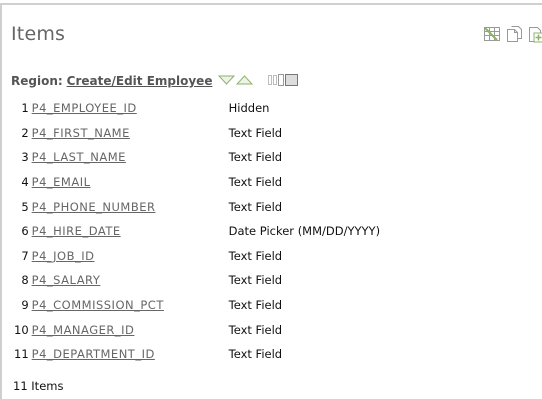 Image resolution: width=542 pixels, height=399 pixels. I want to click on copy-page-icon, so click(514, 34).